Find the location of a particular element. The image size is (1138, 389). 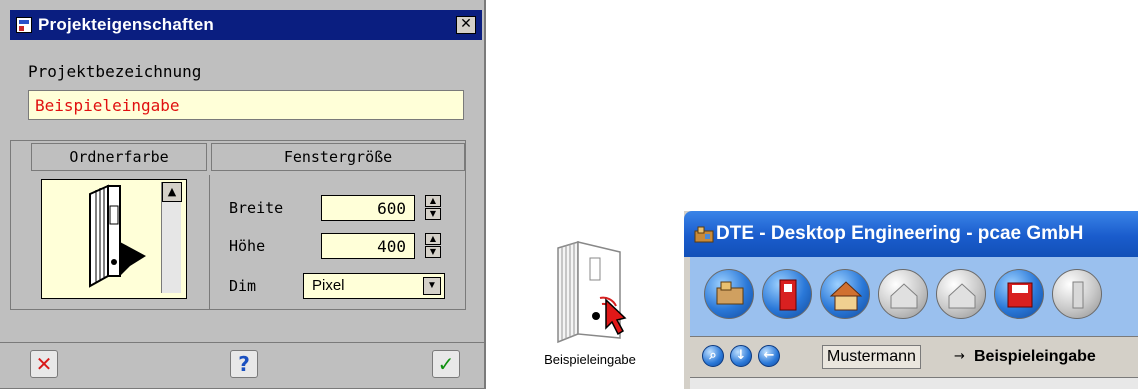

dialog-title: Projekteigenschaften is located at coordinates (126, 24).